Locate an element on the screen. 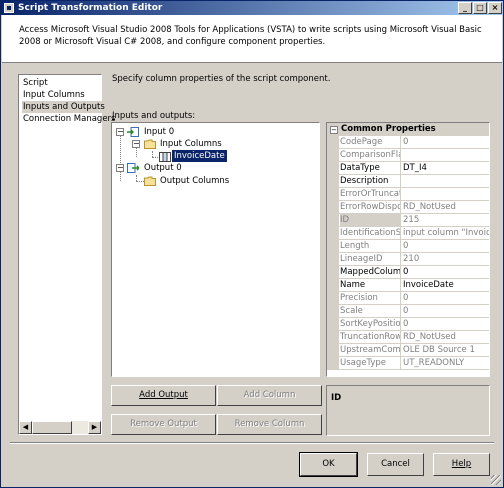 This screenshot has height=488, width=504. property-row: ErrorOrTruncationOperation is located at coordinates (408, 194).